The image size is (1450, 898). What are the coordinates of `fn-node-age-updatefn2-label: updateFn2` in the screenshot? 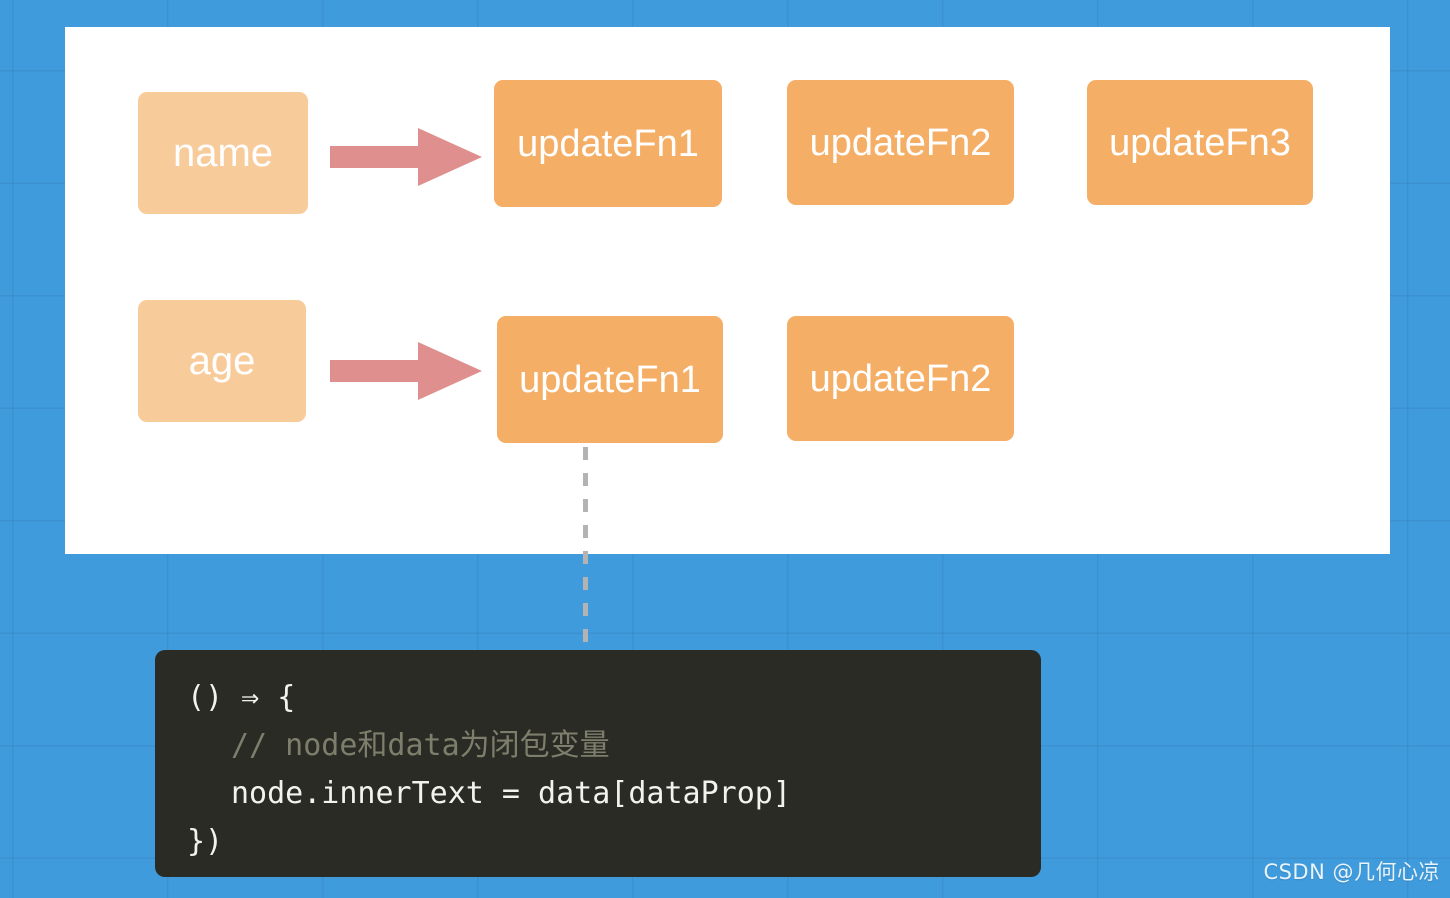 It's located at (900, 378).